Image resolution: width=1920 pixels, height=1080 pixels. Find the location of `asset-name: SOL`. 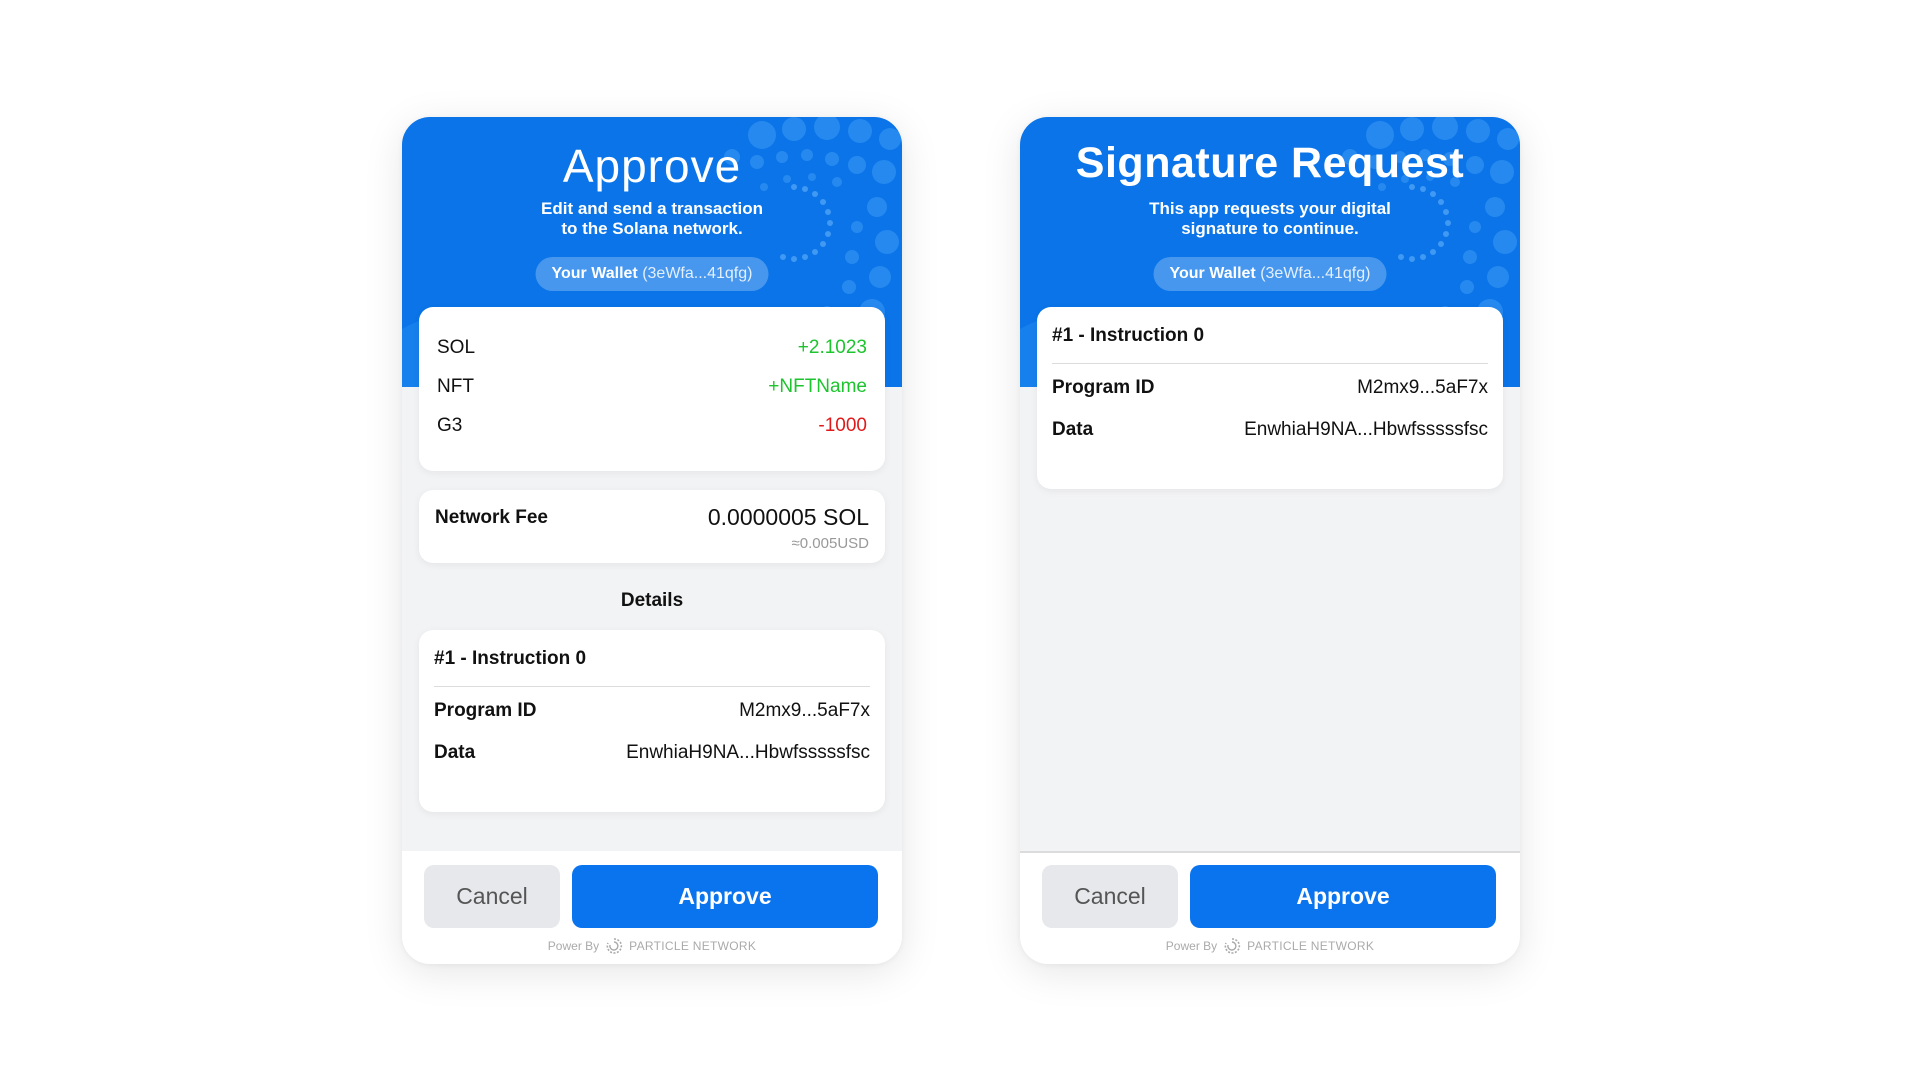

asset-name: SOL is located at coordinates (456, 347).